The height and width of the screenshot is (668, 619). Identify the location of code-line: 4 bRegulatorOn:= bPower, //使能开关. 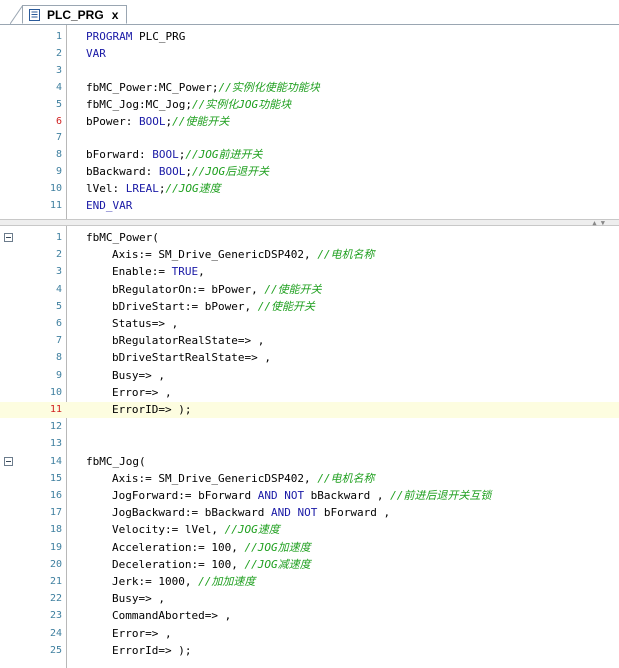
(309, 290).